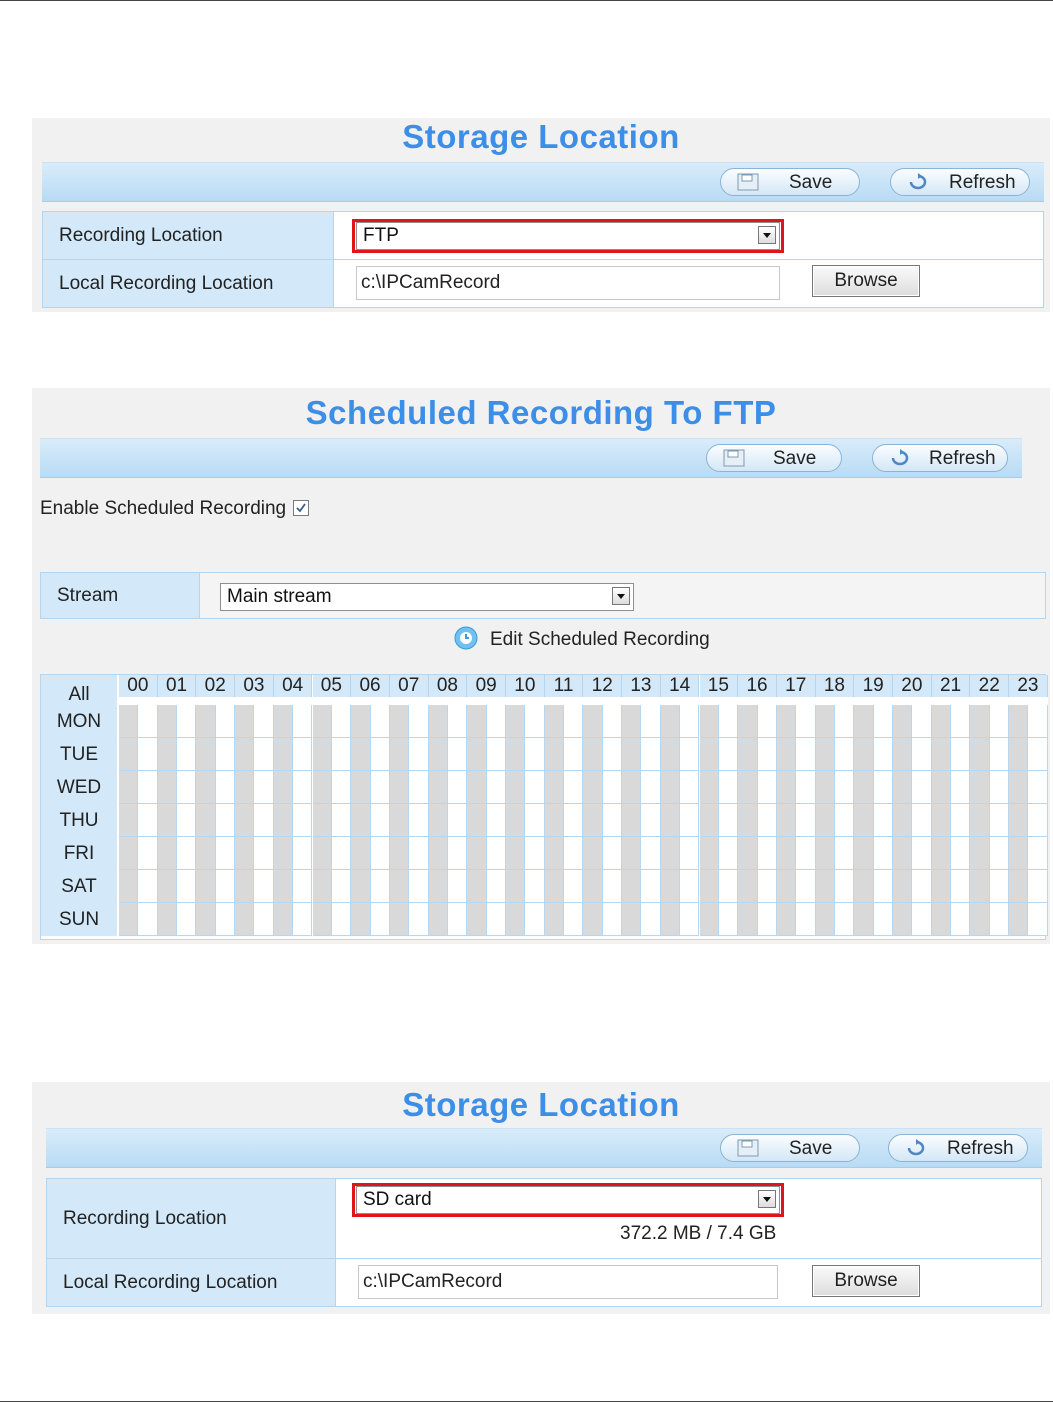 This screenshot has height=1404, width=1053. What do you see at coordinates (301, 508) in the screenshot?
I see `enable-scheduled-recording-checkbox` at bounding box center [301, 508].